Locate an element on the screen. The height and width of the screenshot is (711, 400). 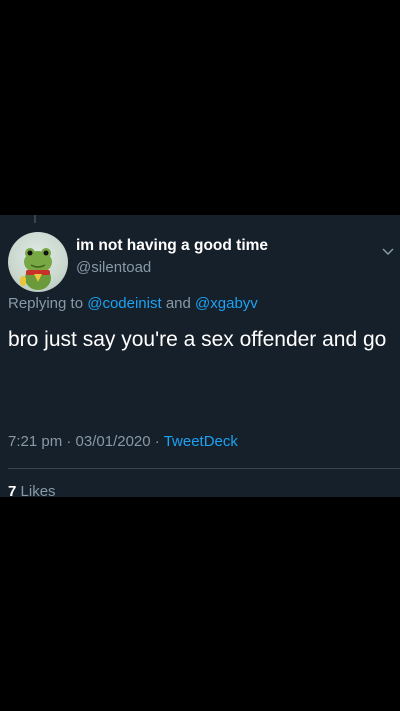
replying-to: Replying to @codeinist and @xgabyv is located at coordinates (133, 303).